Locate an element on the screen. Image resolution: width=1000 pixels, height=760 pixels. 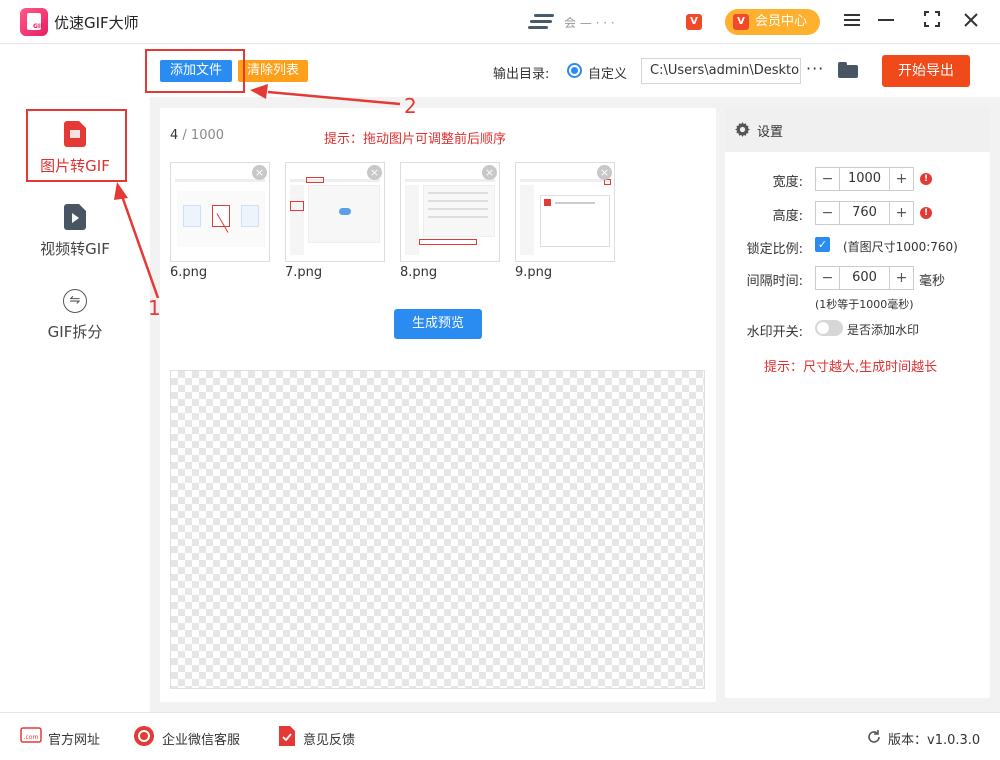
lock-ratio-note: (首图尺寸1000:760) is located at coordinates (900, 247).